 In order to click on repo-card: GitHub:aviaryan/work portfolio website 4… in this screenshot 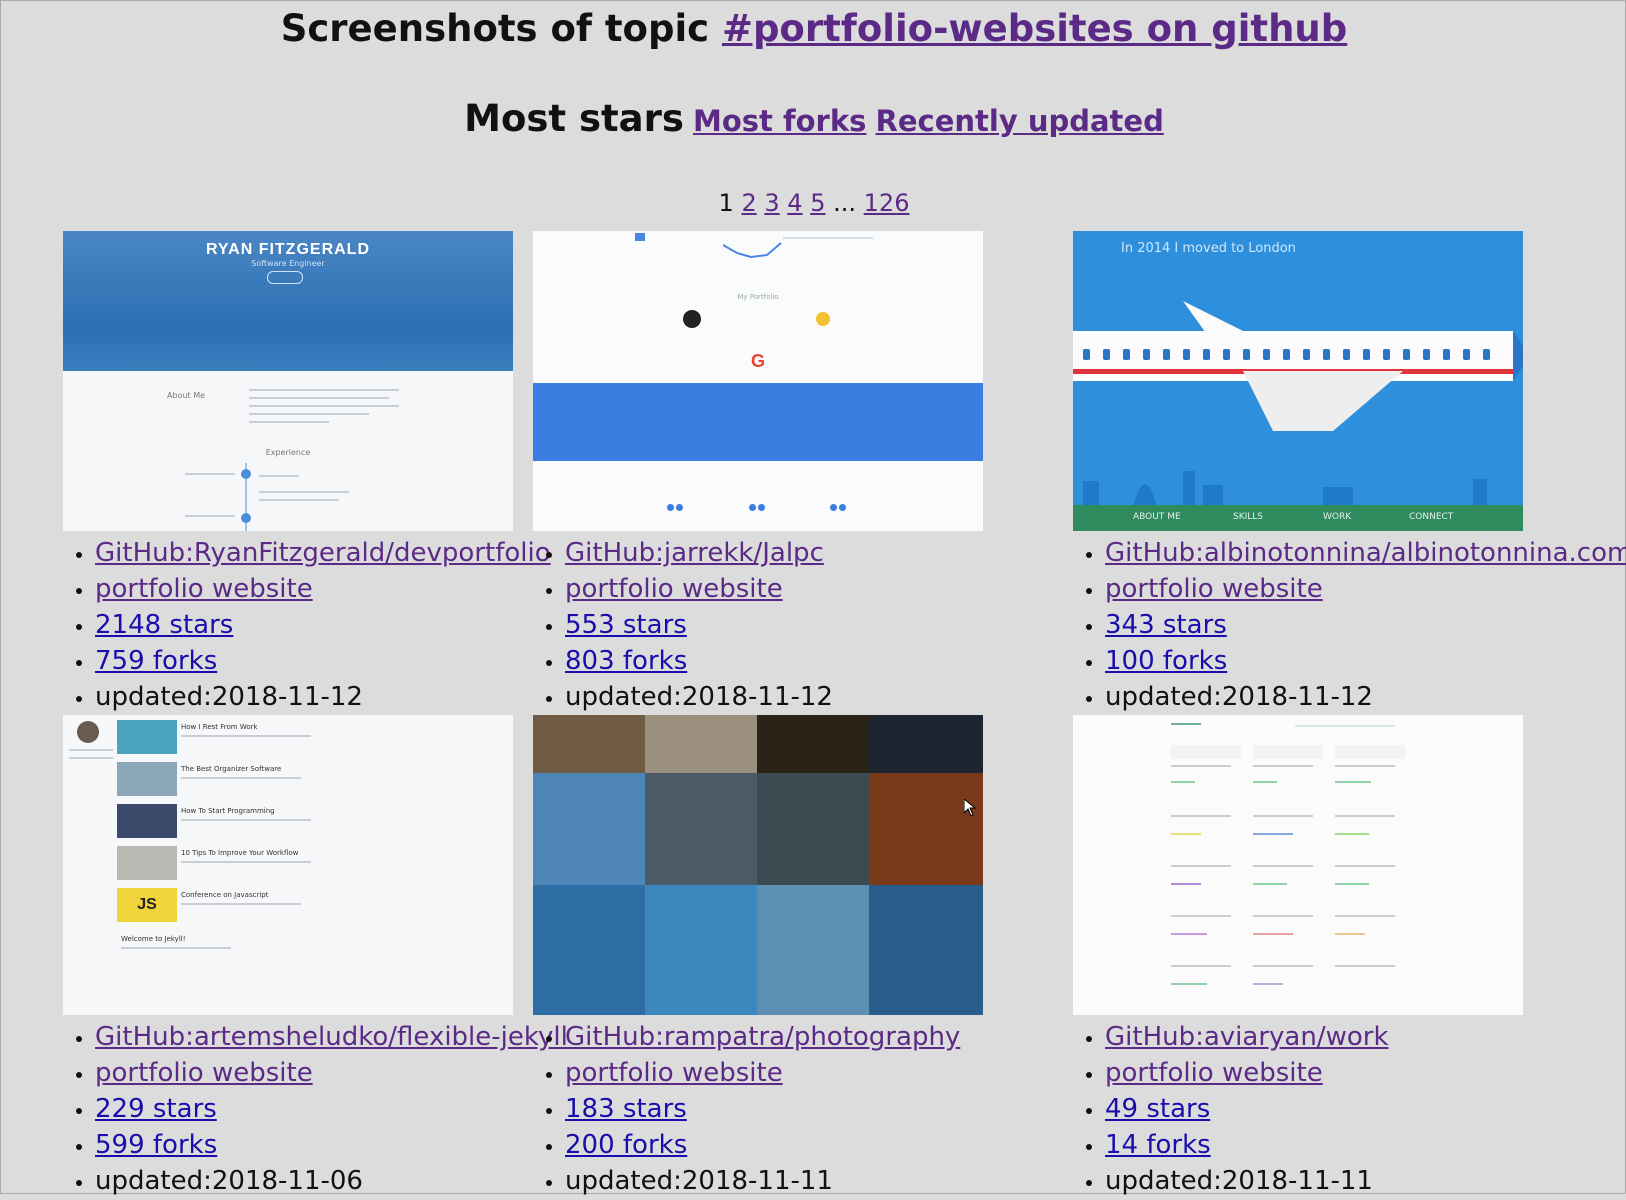, I will do `click(1298, 957)`.